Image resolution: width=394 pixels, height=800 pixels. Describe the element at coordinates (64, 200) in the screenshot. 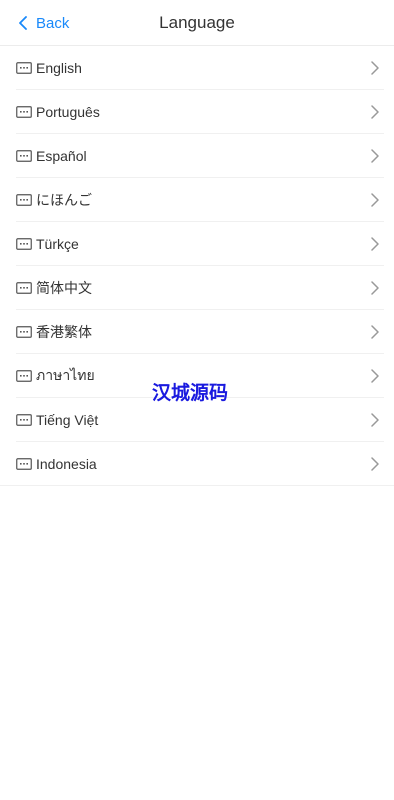

I see `language-label: にほんご` at that location.